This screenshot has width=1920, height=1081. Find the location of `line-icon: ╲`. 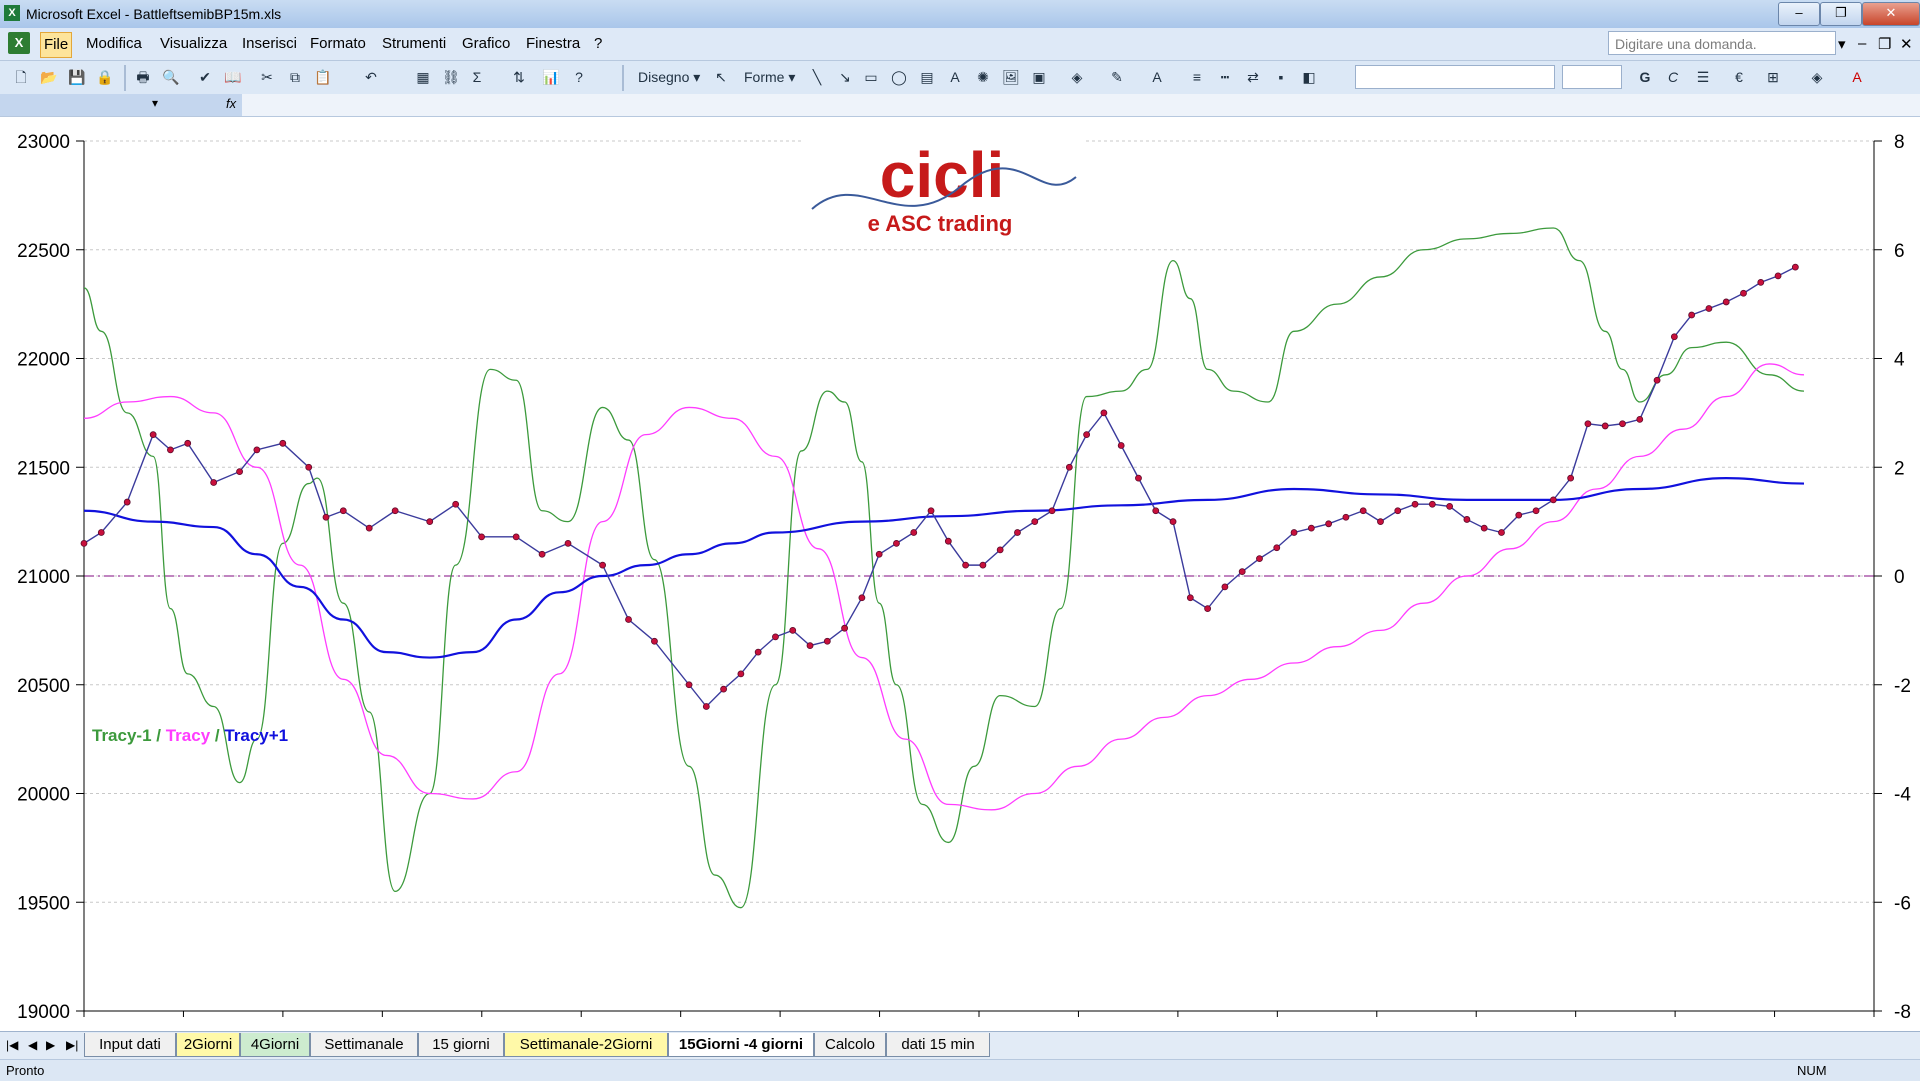

line-icon: ╲ is located at coordinates (817, 77).